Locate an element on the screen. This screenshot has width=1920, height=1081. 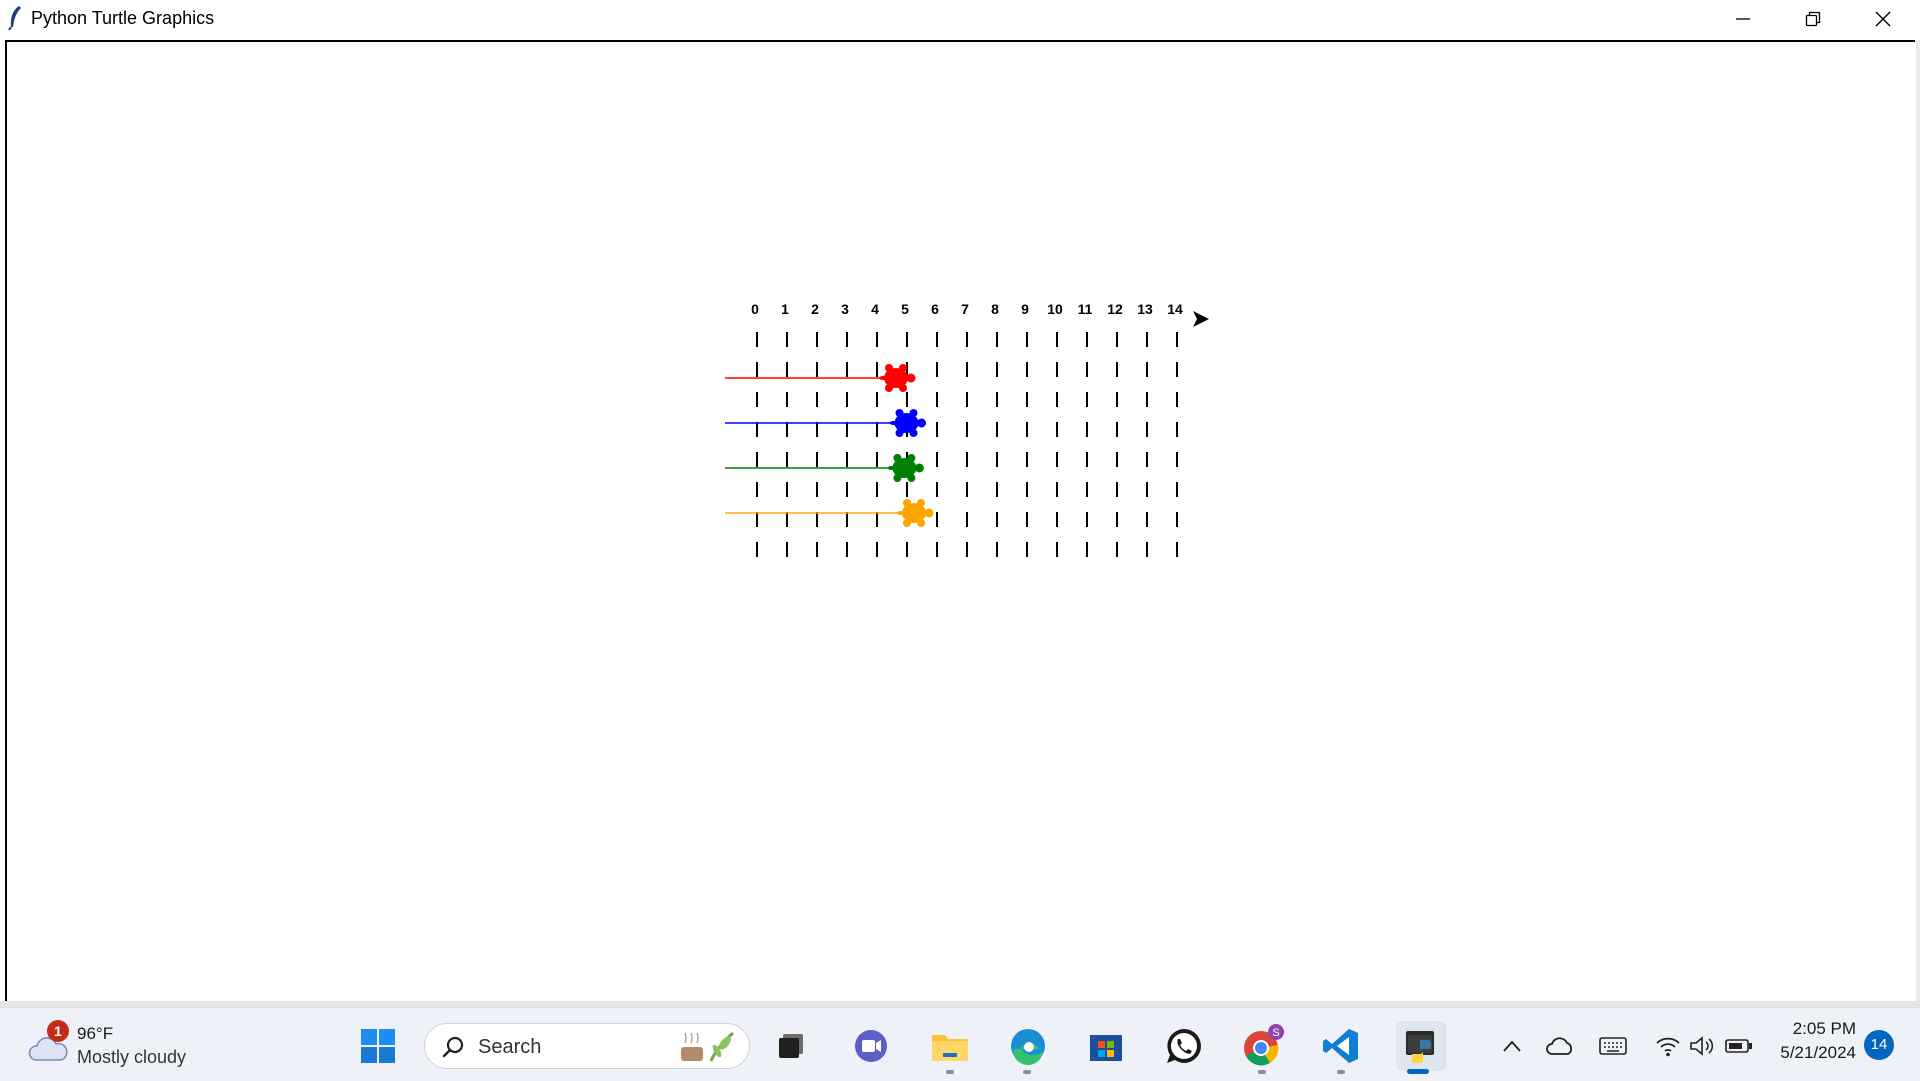
vscode-running-indicator is located at coordinates (1341, 1072).